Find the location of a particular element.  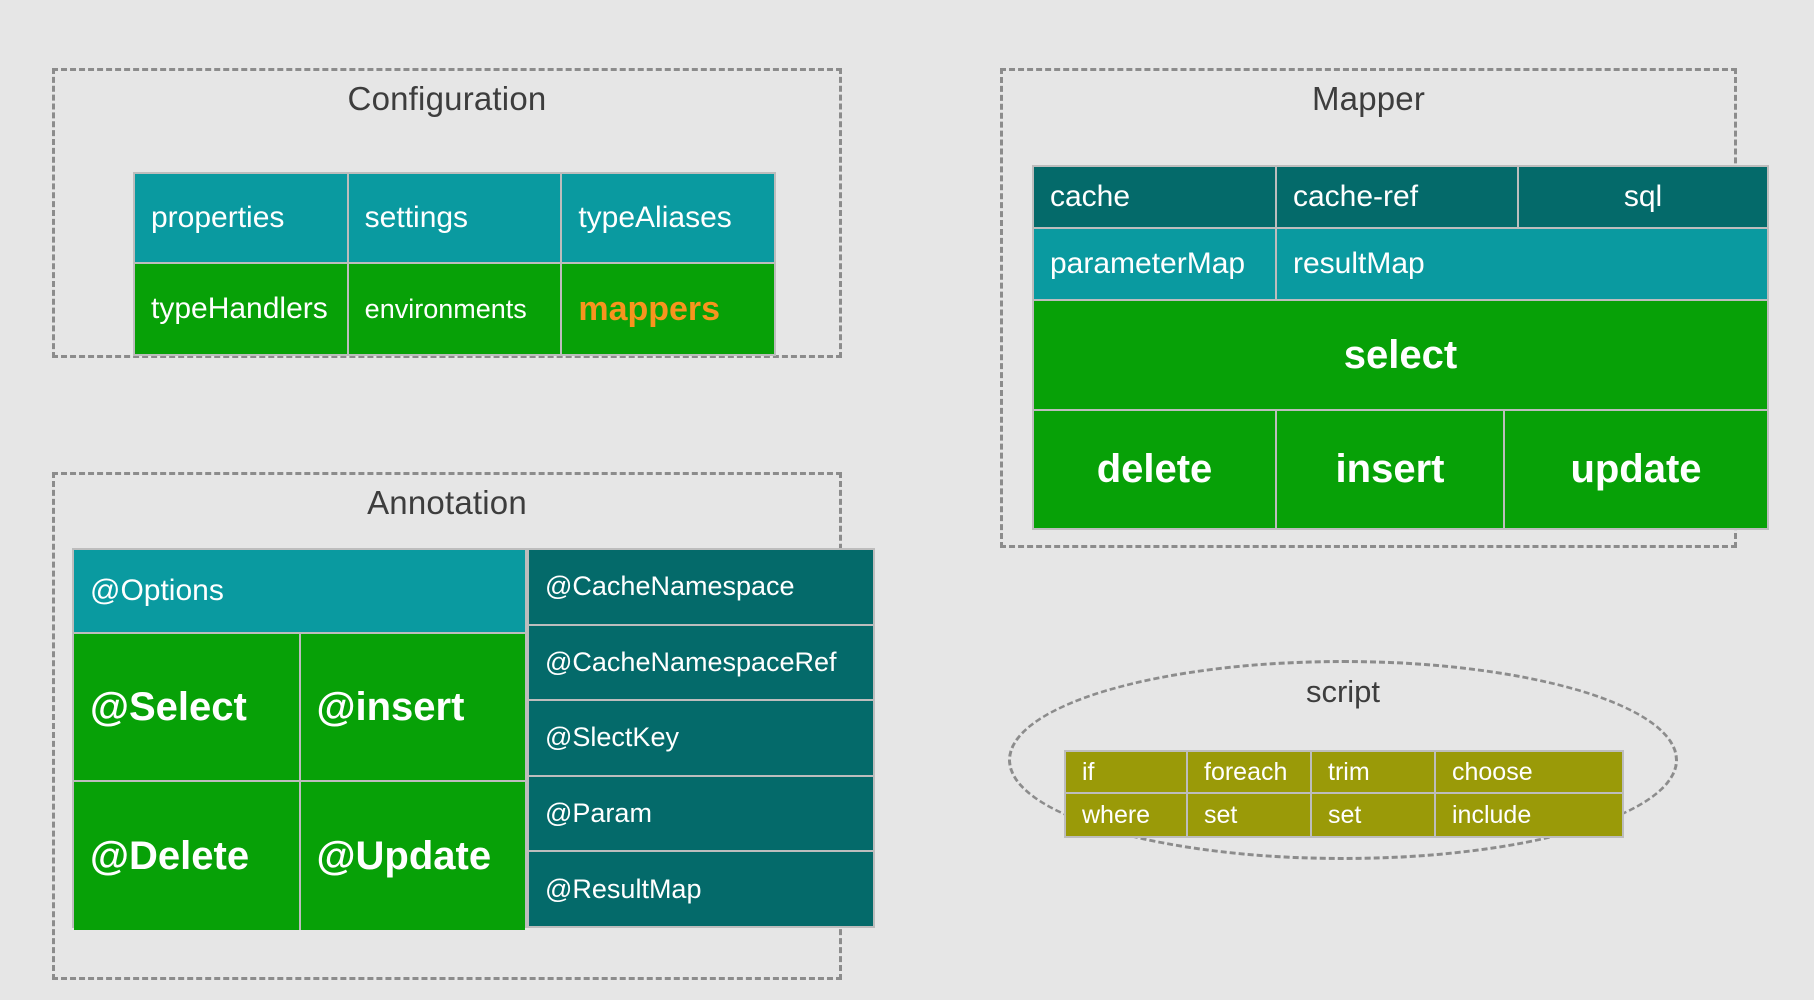

table-cell: where is located at coordinates (1127, 815).